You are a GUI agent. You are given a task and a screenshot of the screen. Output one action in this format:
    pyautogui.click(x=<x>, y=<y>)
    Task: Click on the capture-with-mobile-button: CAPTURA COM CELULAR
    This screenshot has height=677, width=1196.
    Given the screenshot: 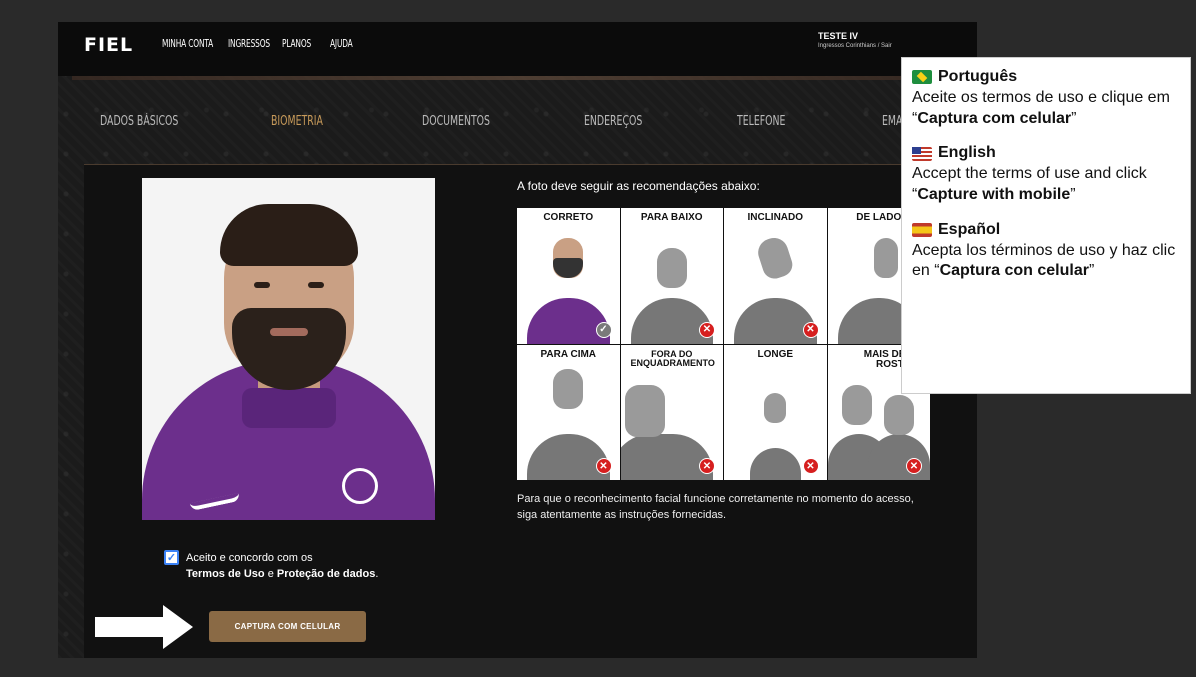 What is the action you would take?
    pyautogui.click(x=287, y=626)
    